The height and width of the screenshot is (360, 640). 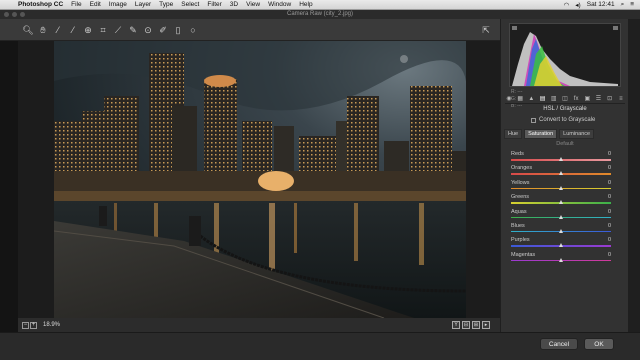 What do you see at coordinates (28, 30) in the screenshot?
I see `zoom-tool-icon: 🔍︎` at bounding box center [28, 30].